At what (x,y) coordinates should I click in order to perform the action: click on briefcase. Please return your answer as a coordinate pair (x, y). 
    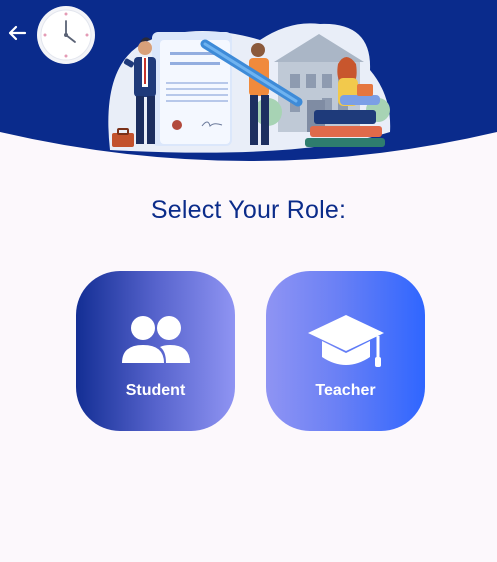
    Looking at the image, I should click on (123, 140).